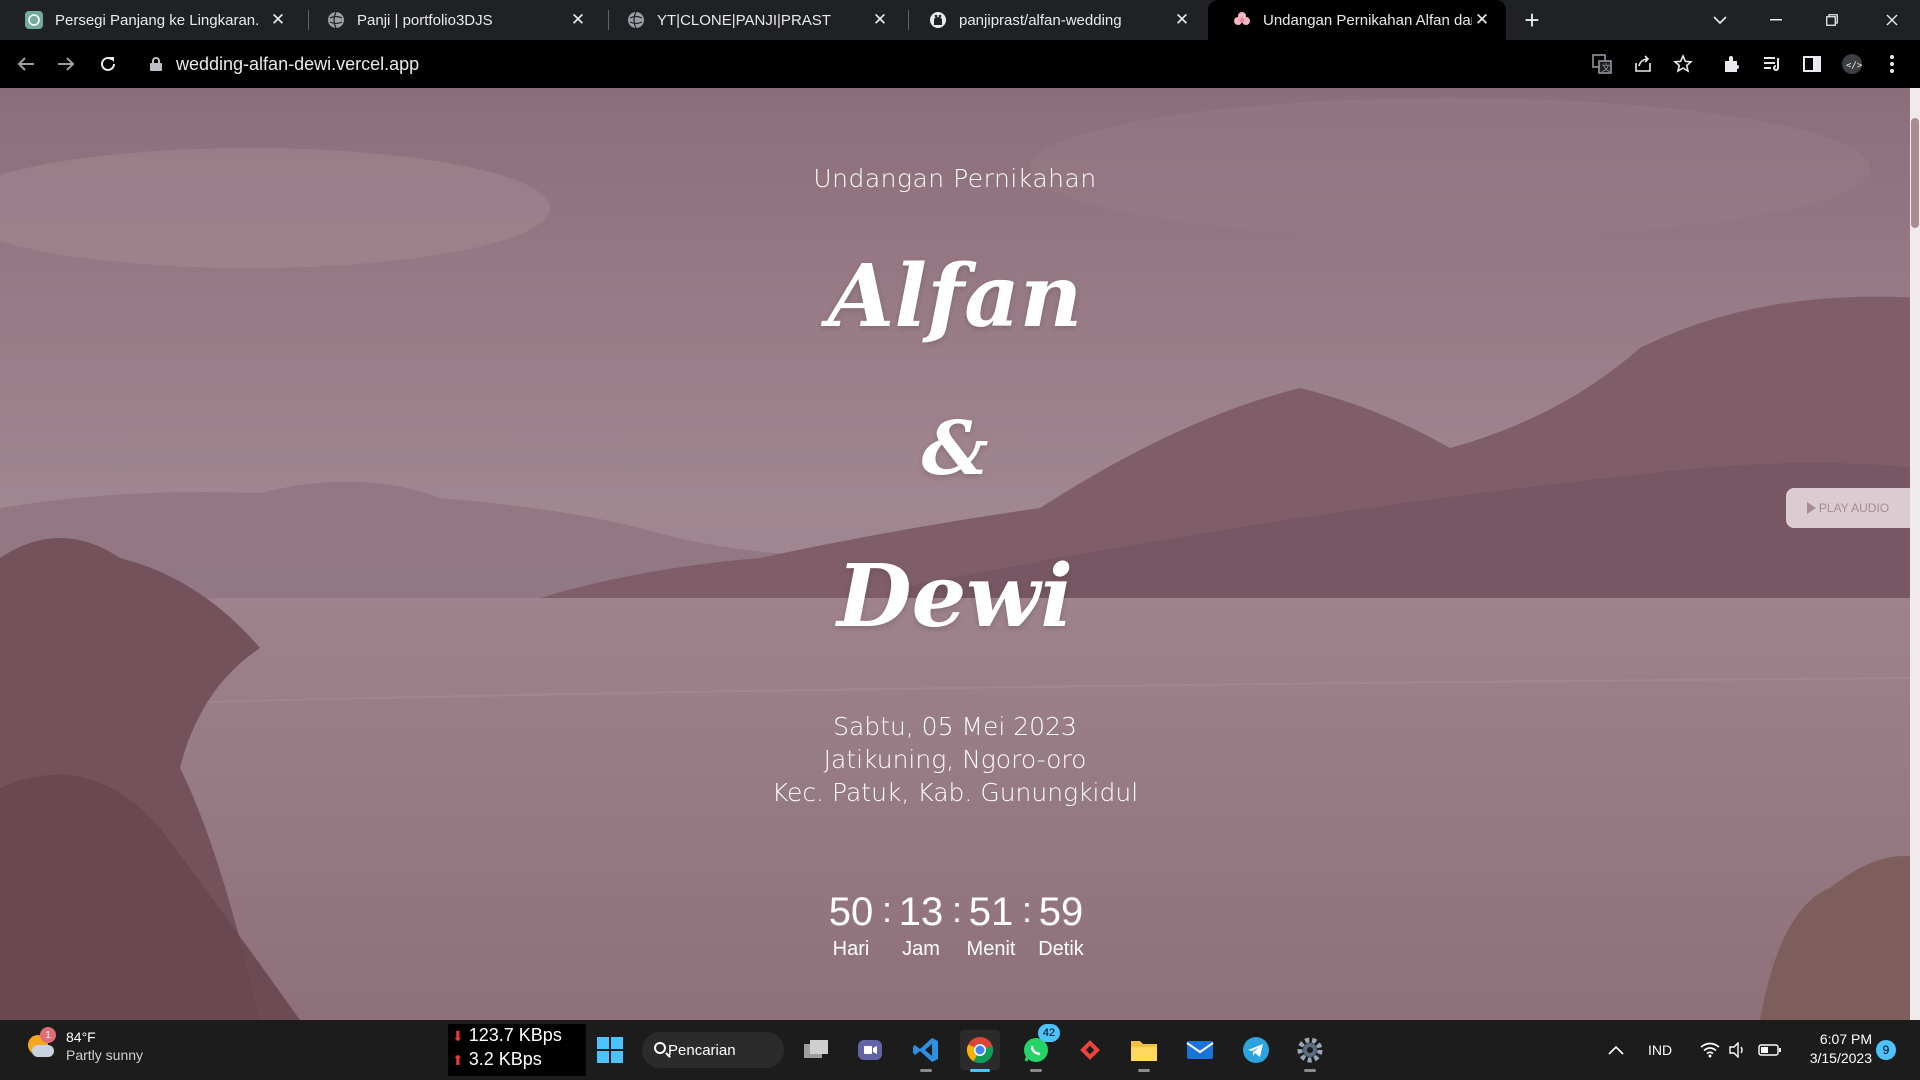 This screenshot has height=1080, width=1920. Describe the element at coordinates (1038, 1048) in the screenshot. I see `whatsapp-icon: 42` at that location.